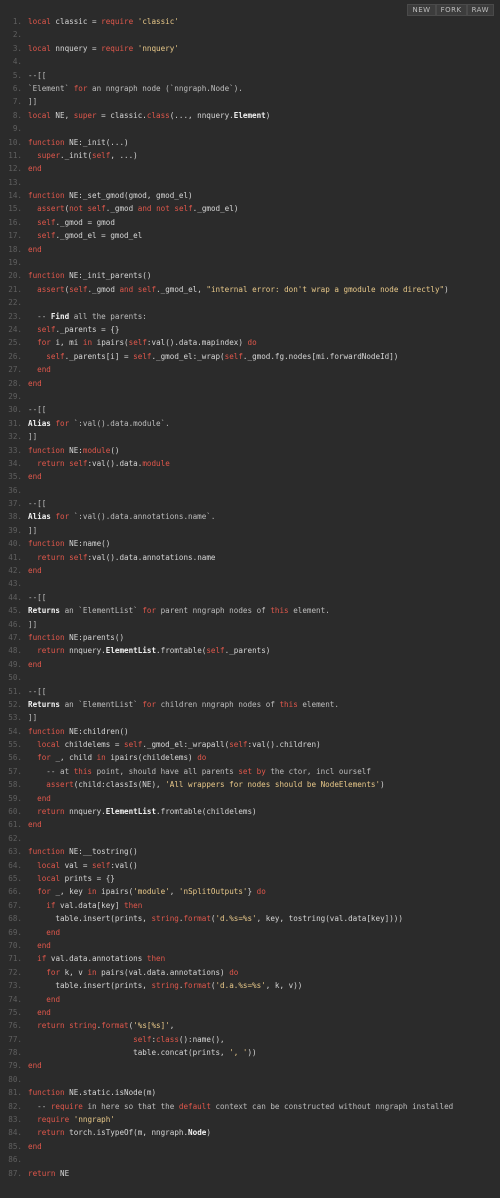 Image resolution: width=500 pixels, height=1198 pixels. I want to click on code-token: `Element`, so click(51, 88).